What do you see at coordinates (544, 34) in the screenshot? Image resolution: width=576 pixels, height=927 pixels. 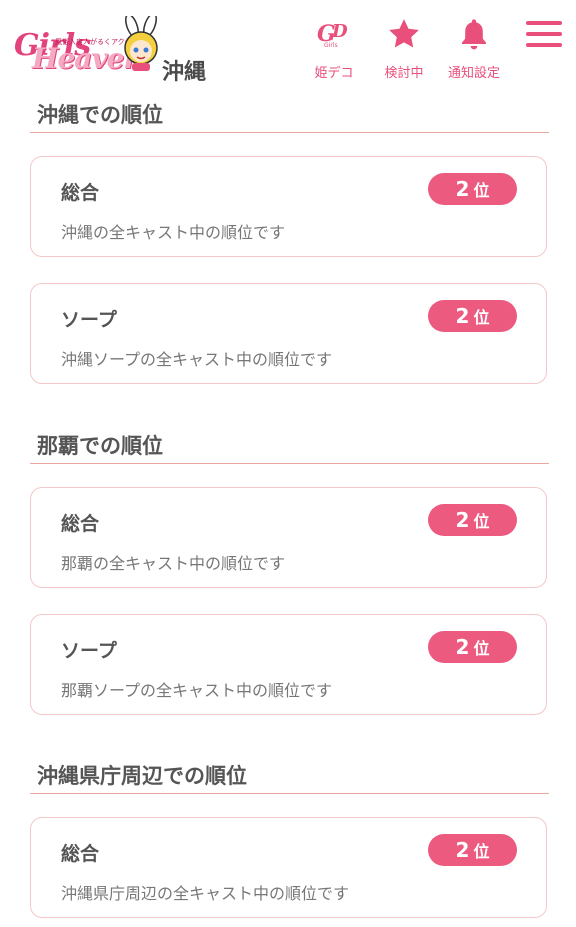 I see `hamburger-menu-icon` at bounding box center [544, 34].